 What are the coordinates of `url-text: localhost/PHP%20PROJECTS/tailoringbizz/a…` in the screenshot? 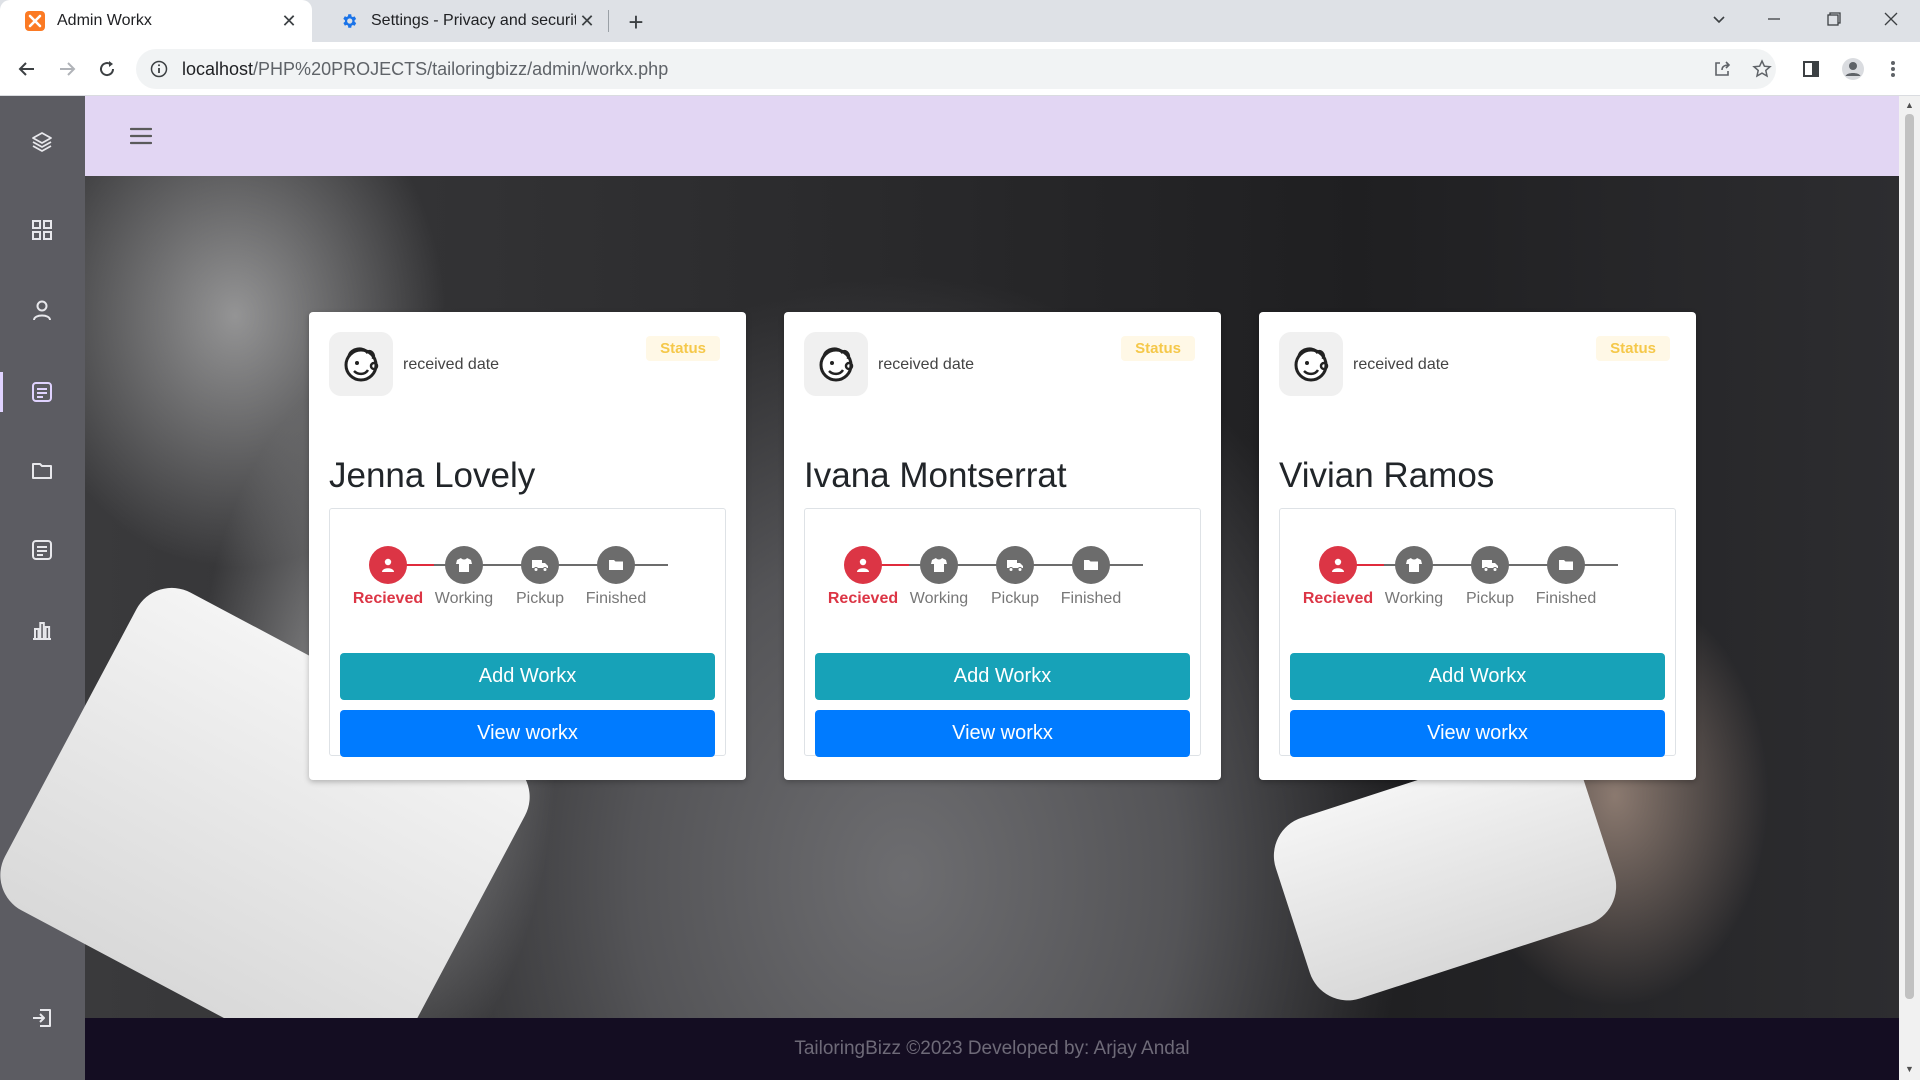 It's located at (425, 68).